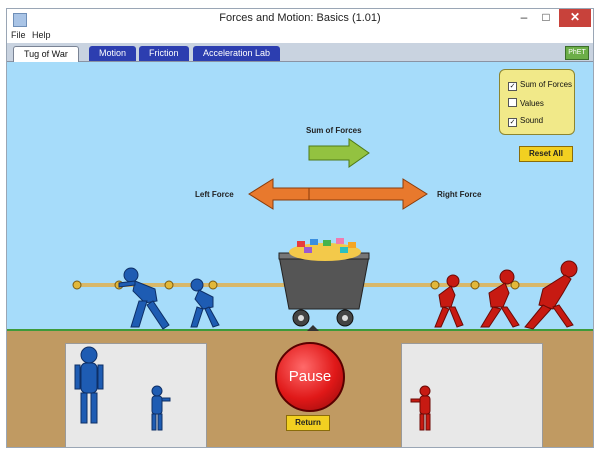  What do you see at coordinates (325, 249) in the screenshot?
I see `candy-load` at bounding box center [325, 249].